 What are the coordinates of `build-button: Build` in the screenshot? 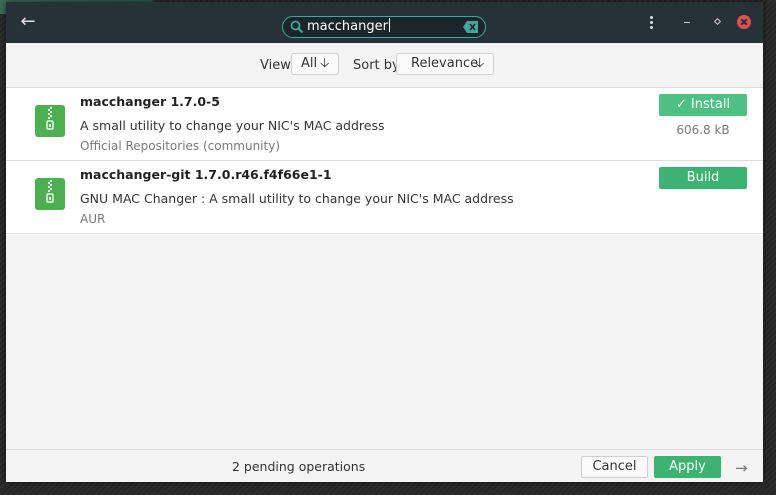 It's located at (703, 178).